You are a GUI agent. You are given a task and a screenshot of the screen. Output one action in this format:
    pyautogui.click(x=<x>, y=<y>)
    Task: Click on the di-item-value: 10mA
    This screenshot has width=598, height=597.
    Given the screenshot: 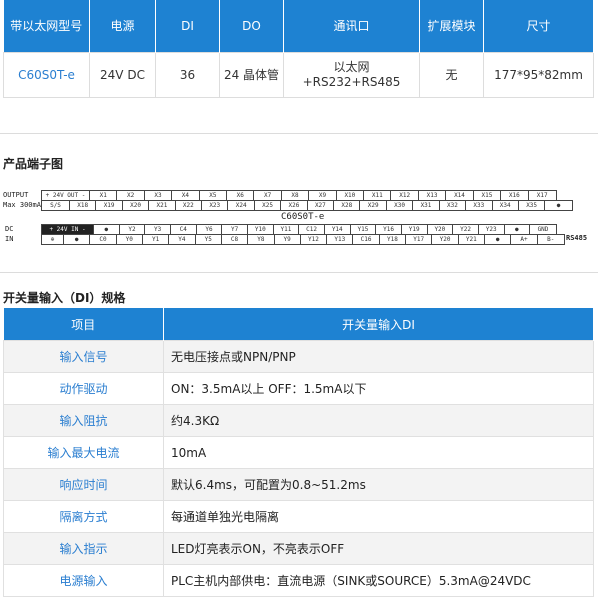 What is the action you would take?
    pyautogui.click(x=378, y=452)
    